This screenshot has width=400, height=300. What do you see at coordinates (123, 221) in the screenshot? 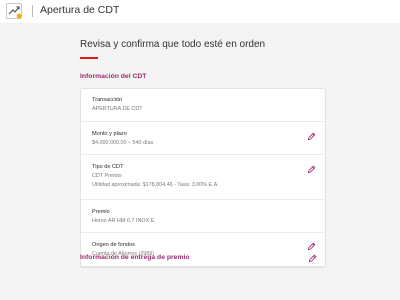
I see `row-value: Horno AR HM-0.7 INOX E` at bounding box center [123, 221].